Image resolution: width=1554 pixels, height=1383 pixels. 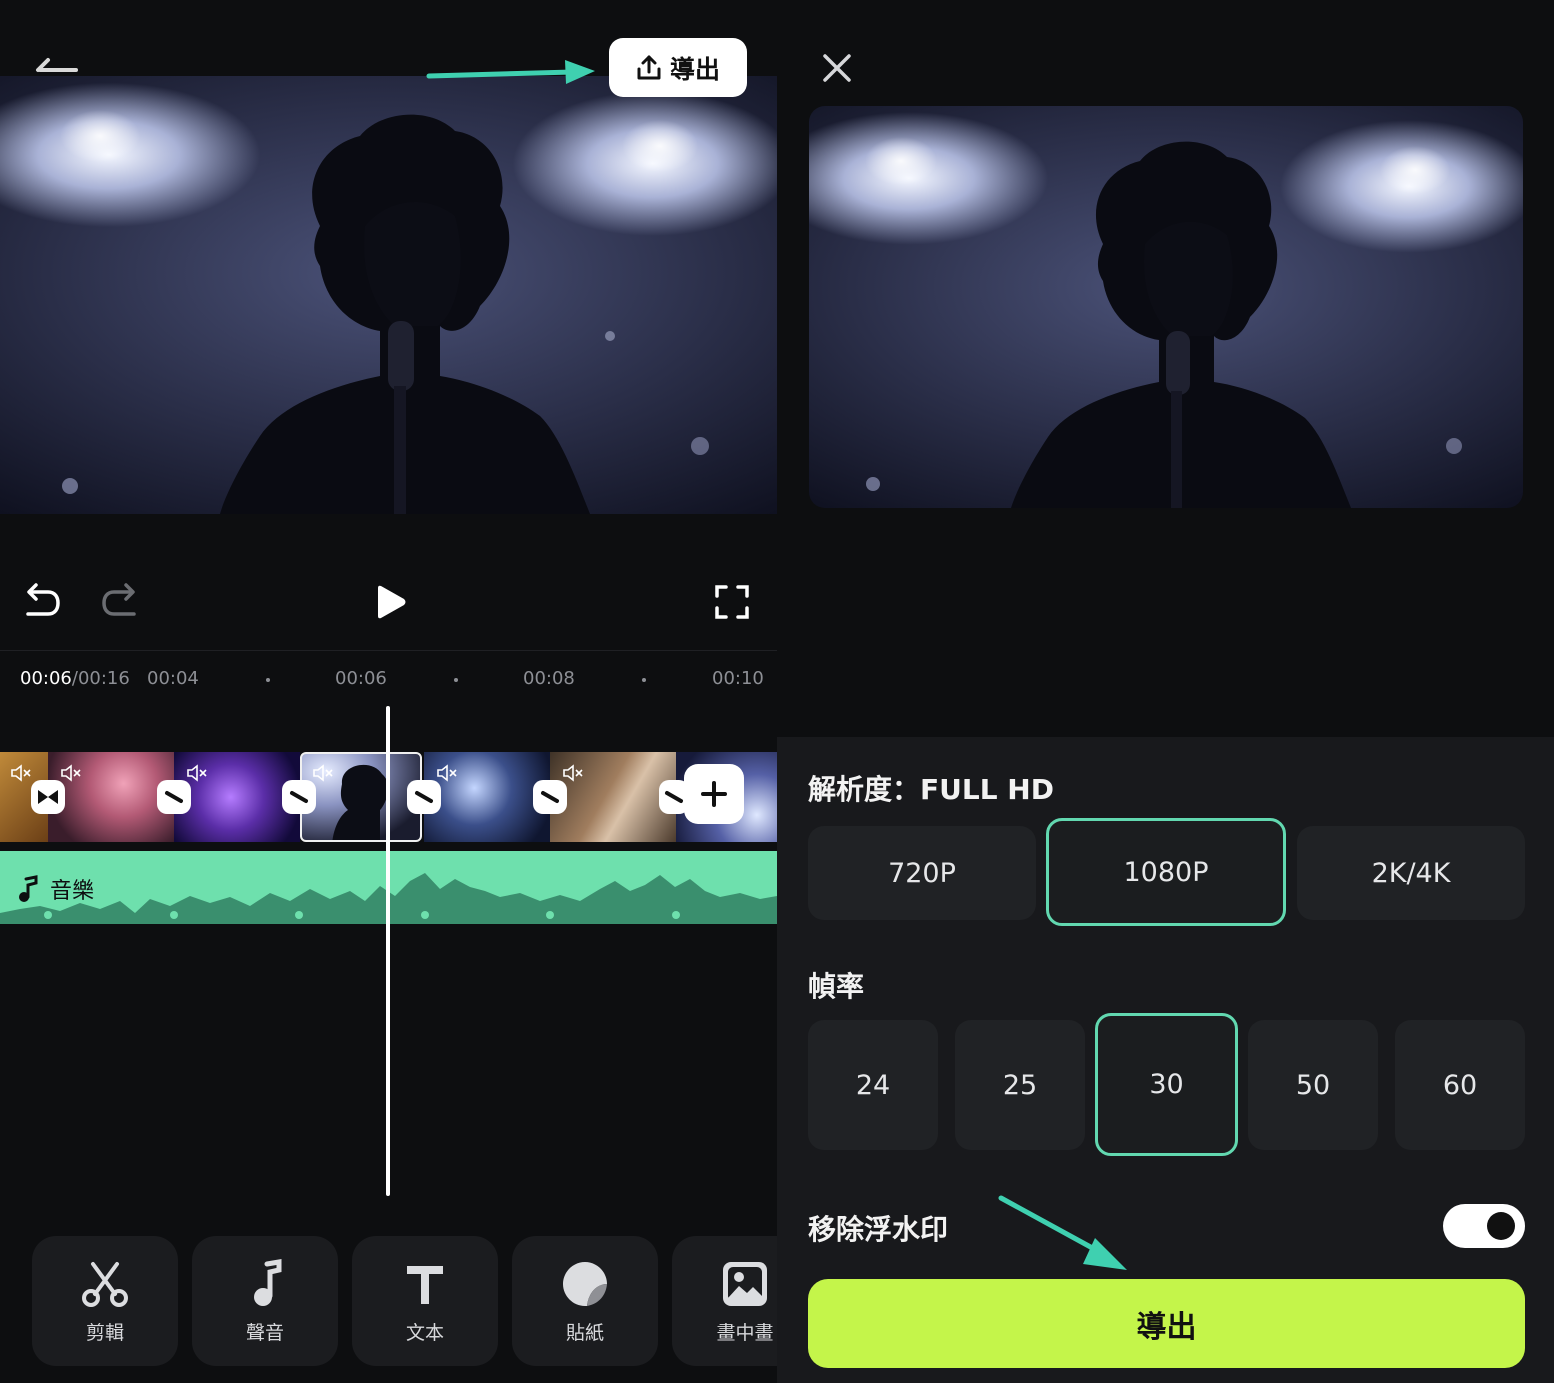 What do you see at coordinates (173, 678) in the screenshot?
I see `ruler-tick: 00:04` at bounding box center [173, 678].